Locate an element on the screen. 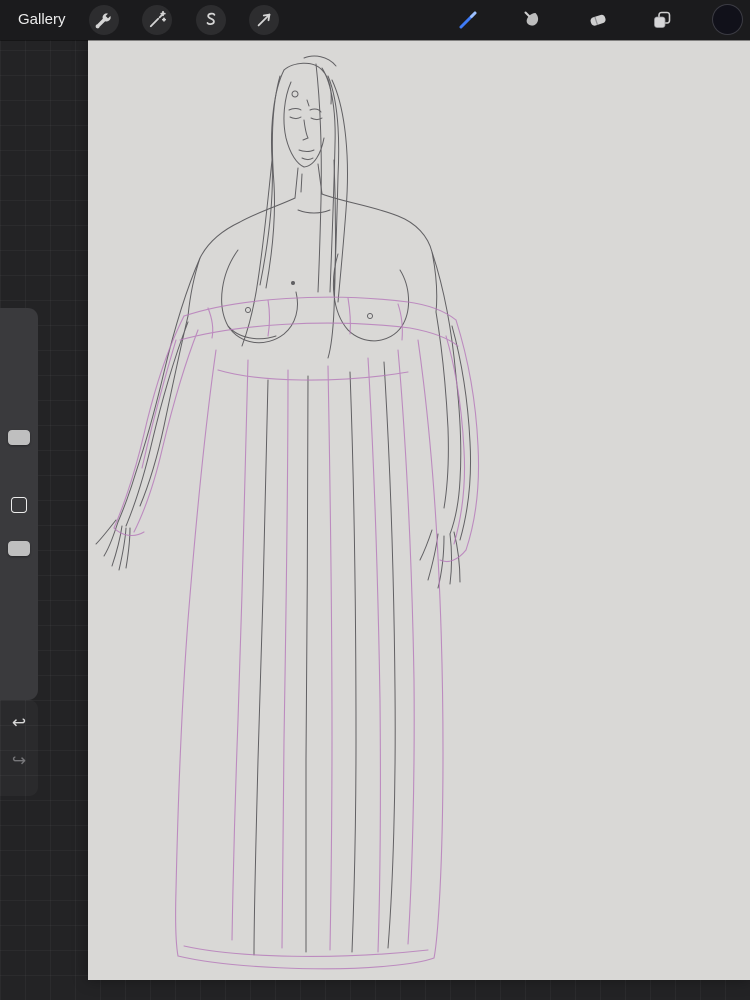  smudge-icon is located at coordinates (531, 18).